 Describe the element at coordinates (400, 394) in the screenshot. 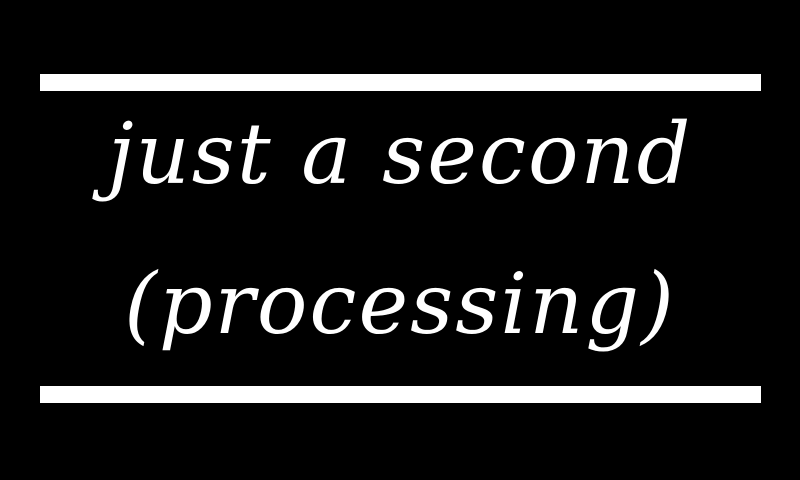

I see `bottom-divider` at that location.